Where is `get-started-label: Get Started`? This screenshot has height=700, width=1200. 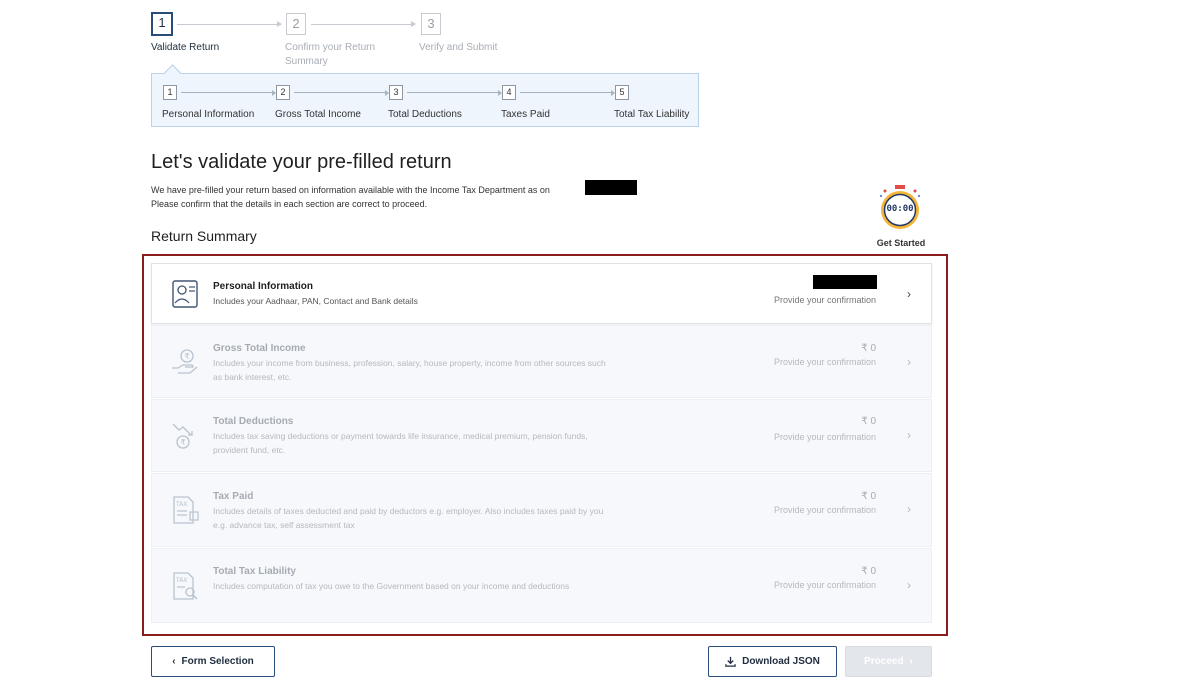
get-started-label: Get Started is located at coordinates (901, 243).